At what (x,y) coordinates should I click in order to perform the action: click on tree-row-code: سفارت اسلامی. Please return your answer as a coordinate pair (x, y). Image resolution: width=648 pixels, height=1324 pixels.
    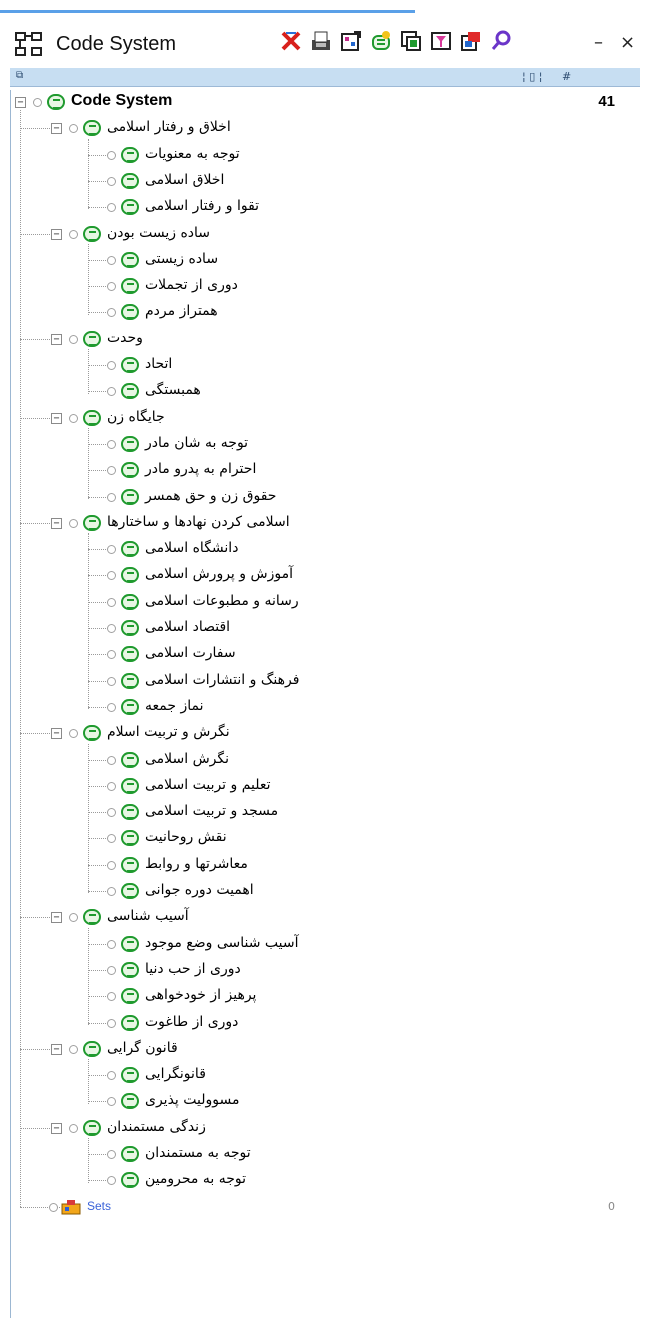
    Looking at the image, I should click on (326, 655).